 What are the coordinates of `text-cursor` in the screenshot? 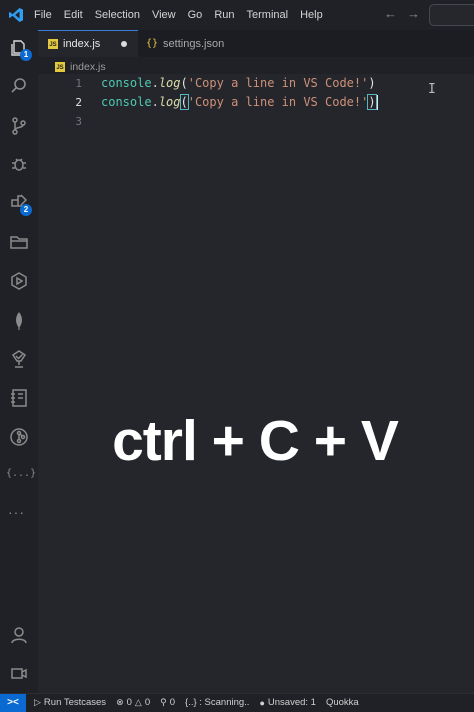 It's located at (376, 102).